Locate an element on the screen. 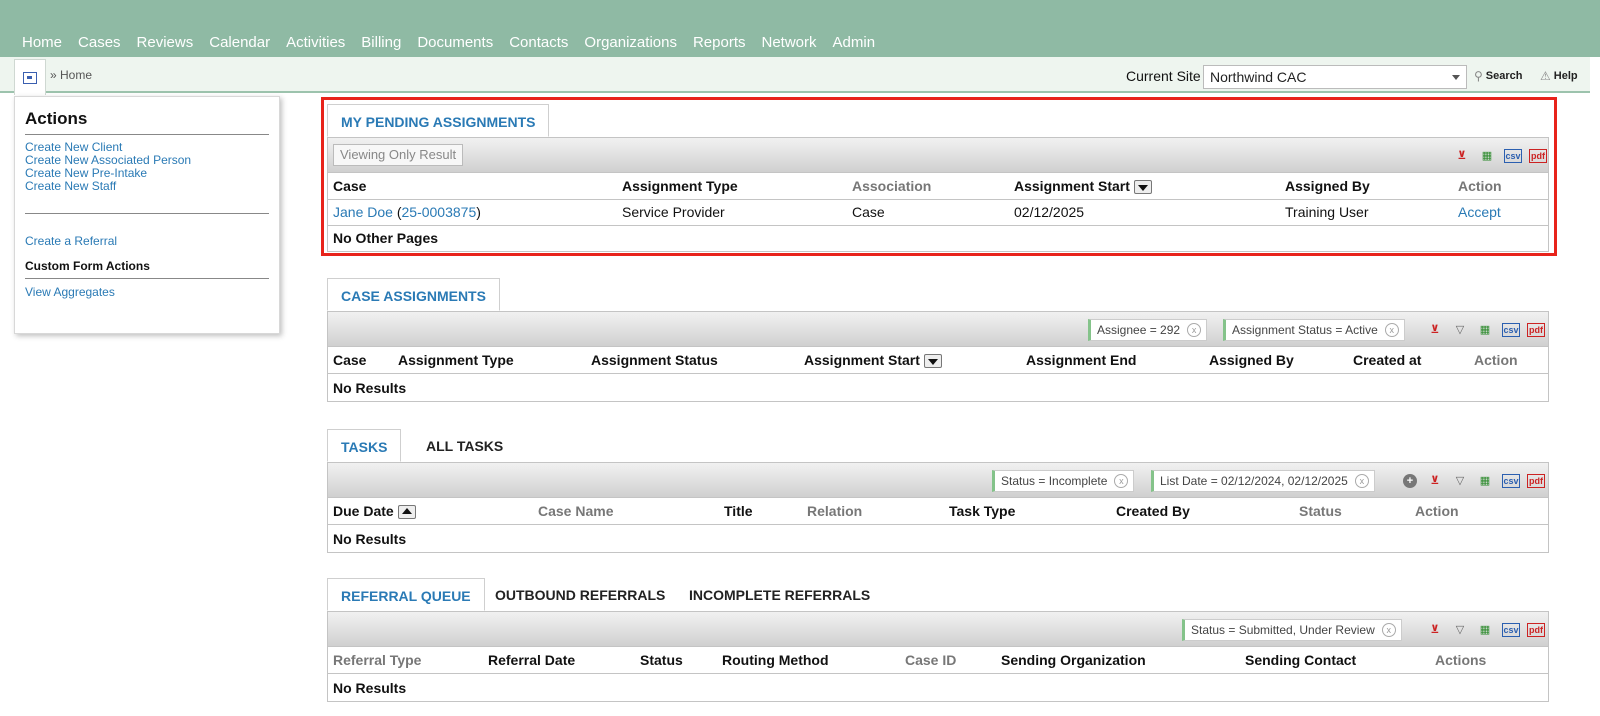  nav-organizations: Organizations is located at coordinates (630, 42).